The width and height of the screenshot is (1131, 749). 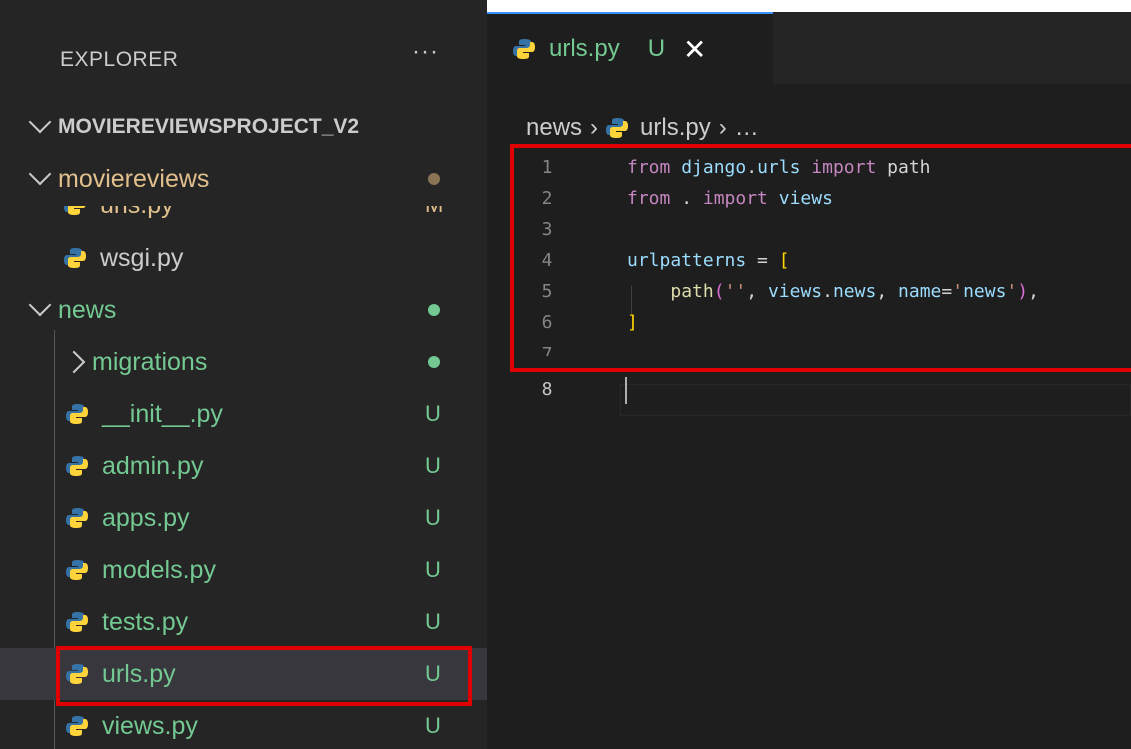 I want to click on folder-label: moviereviews, so click(x=134, y=178).